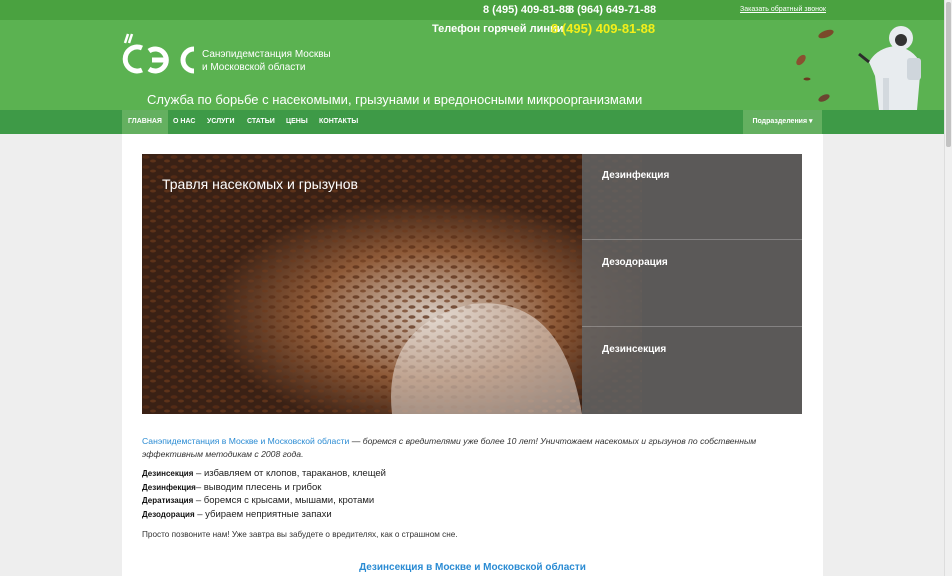 The height and width of the screenshot is (576, 952). What do you see at coordinates (889, 68) in the screenshot?
I see `exterminator-icon` at bounding box center [889, 68].